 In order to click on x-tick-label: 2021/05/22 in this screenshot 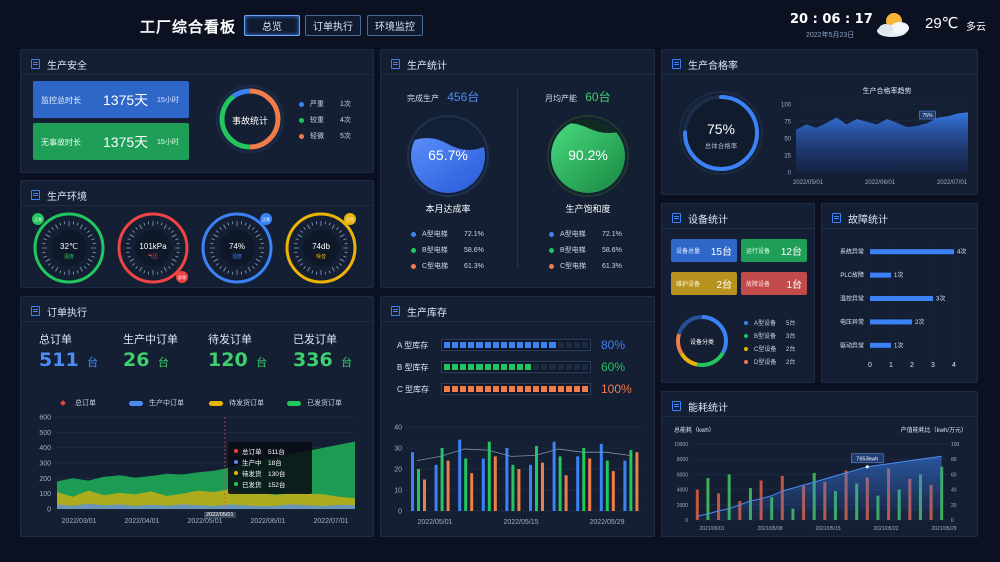, I will do `click(885, 529)`.